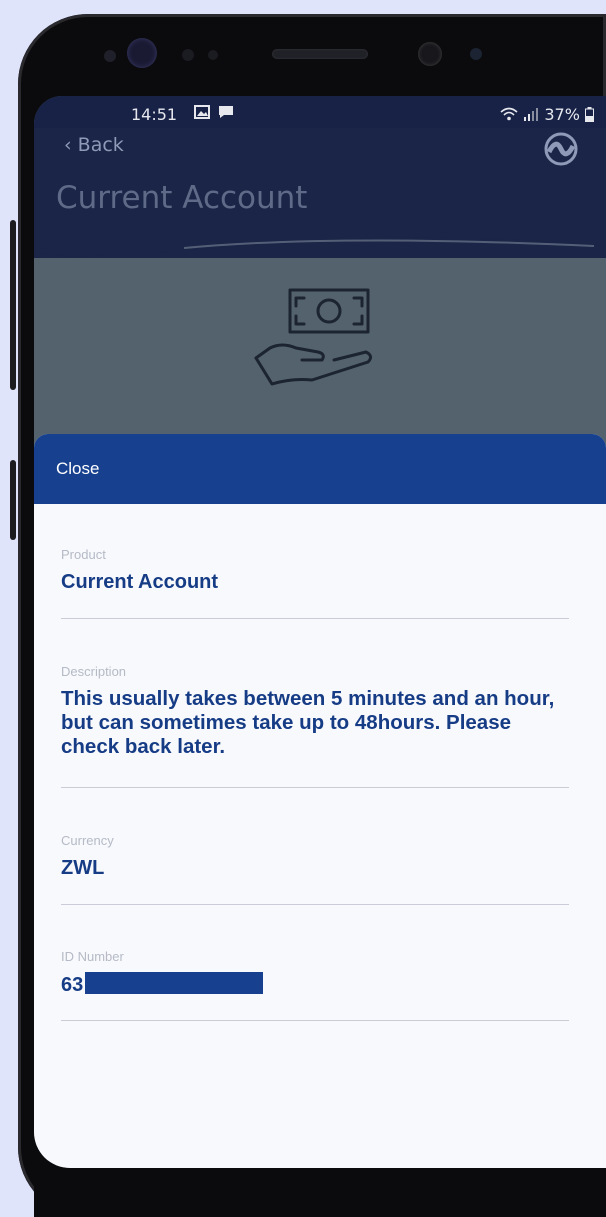 Image resolution: width=606 pixels, height=1217 pixels. What do you see at coordinates (72, 985) in the screenshot?
I see `id-number-text: 63` at bounding box center [72, 985].